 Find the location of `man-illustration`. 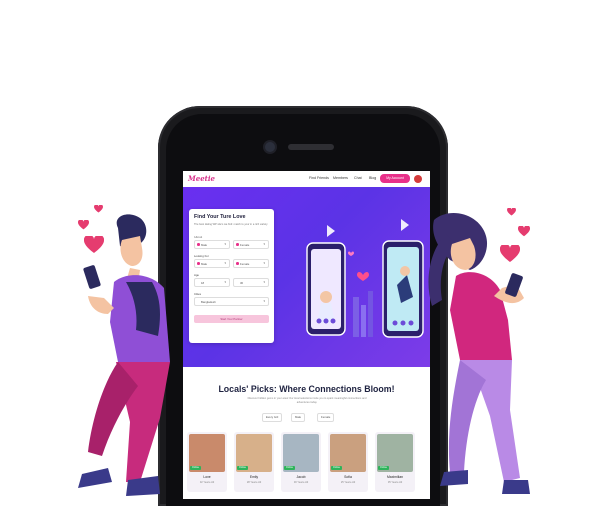

man-illustration is located at coordinates (124, 355).